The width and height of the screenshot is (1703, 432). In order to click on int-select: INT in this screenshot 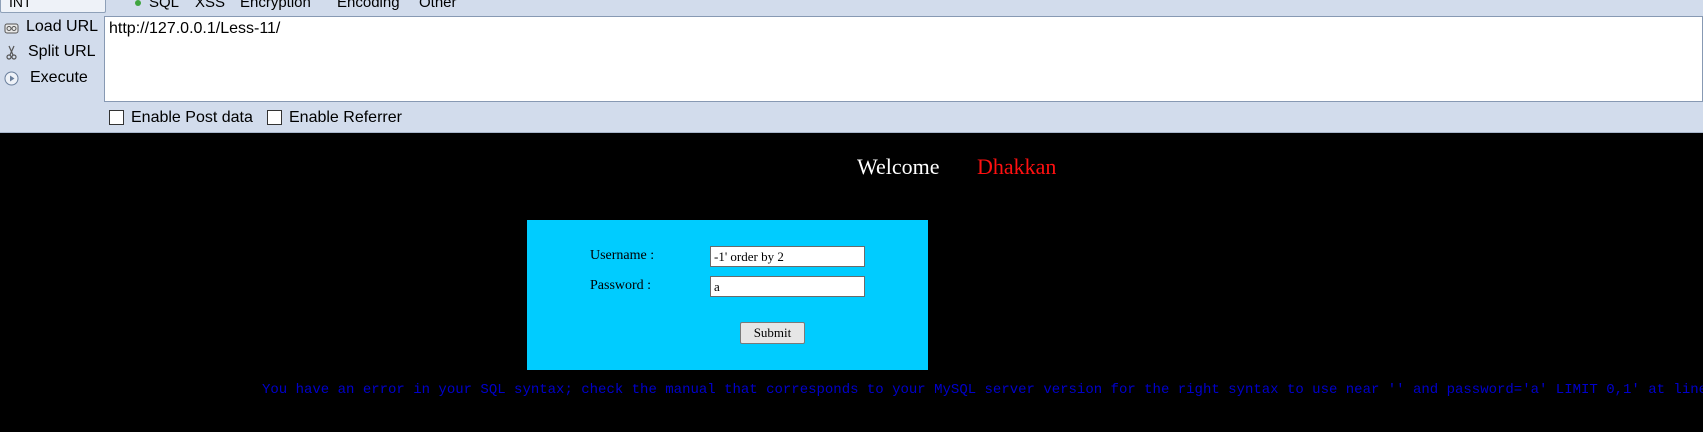, I will do `click(53, 6)`.